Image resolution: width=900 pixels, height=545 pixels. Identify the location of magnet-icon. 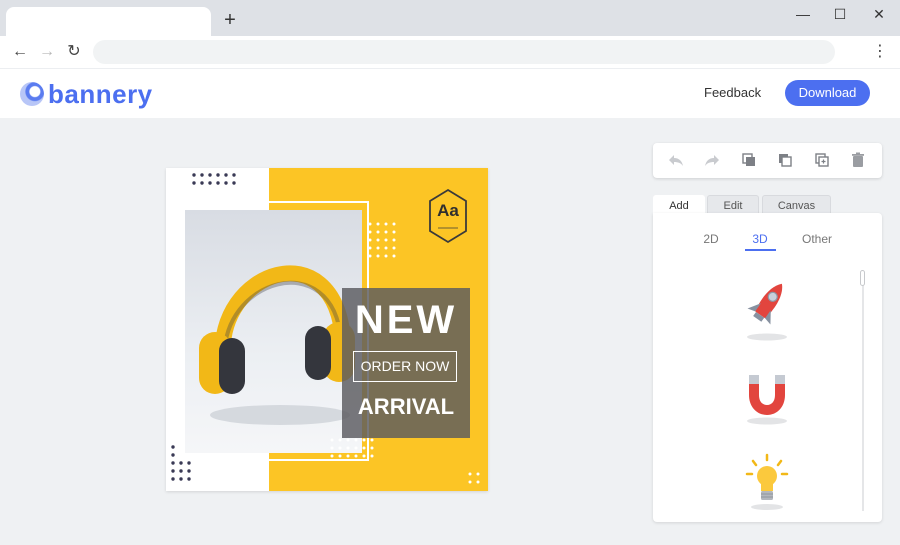
(767, 399).